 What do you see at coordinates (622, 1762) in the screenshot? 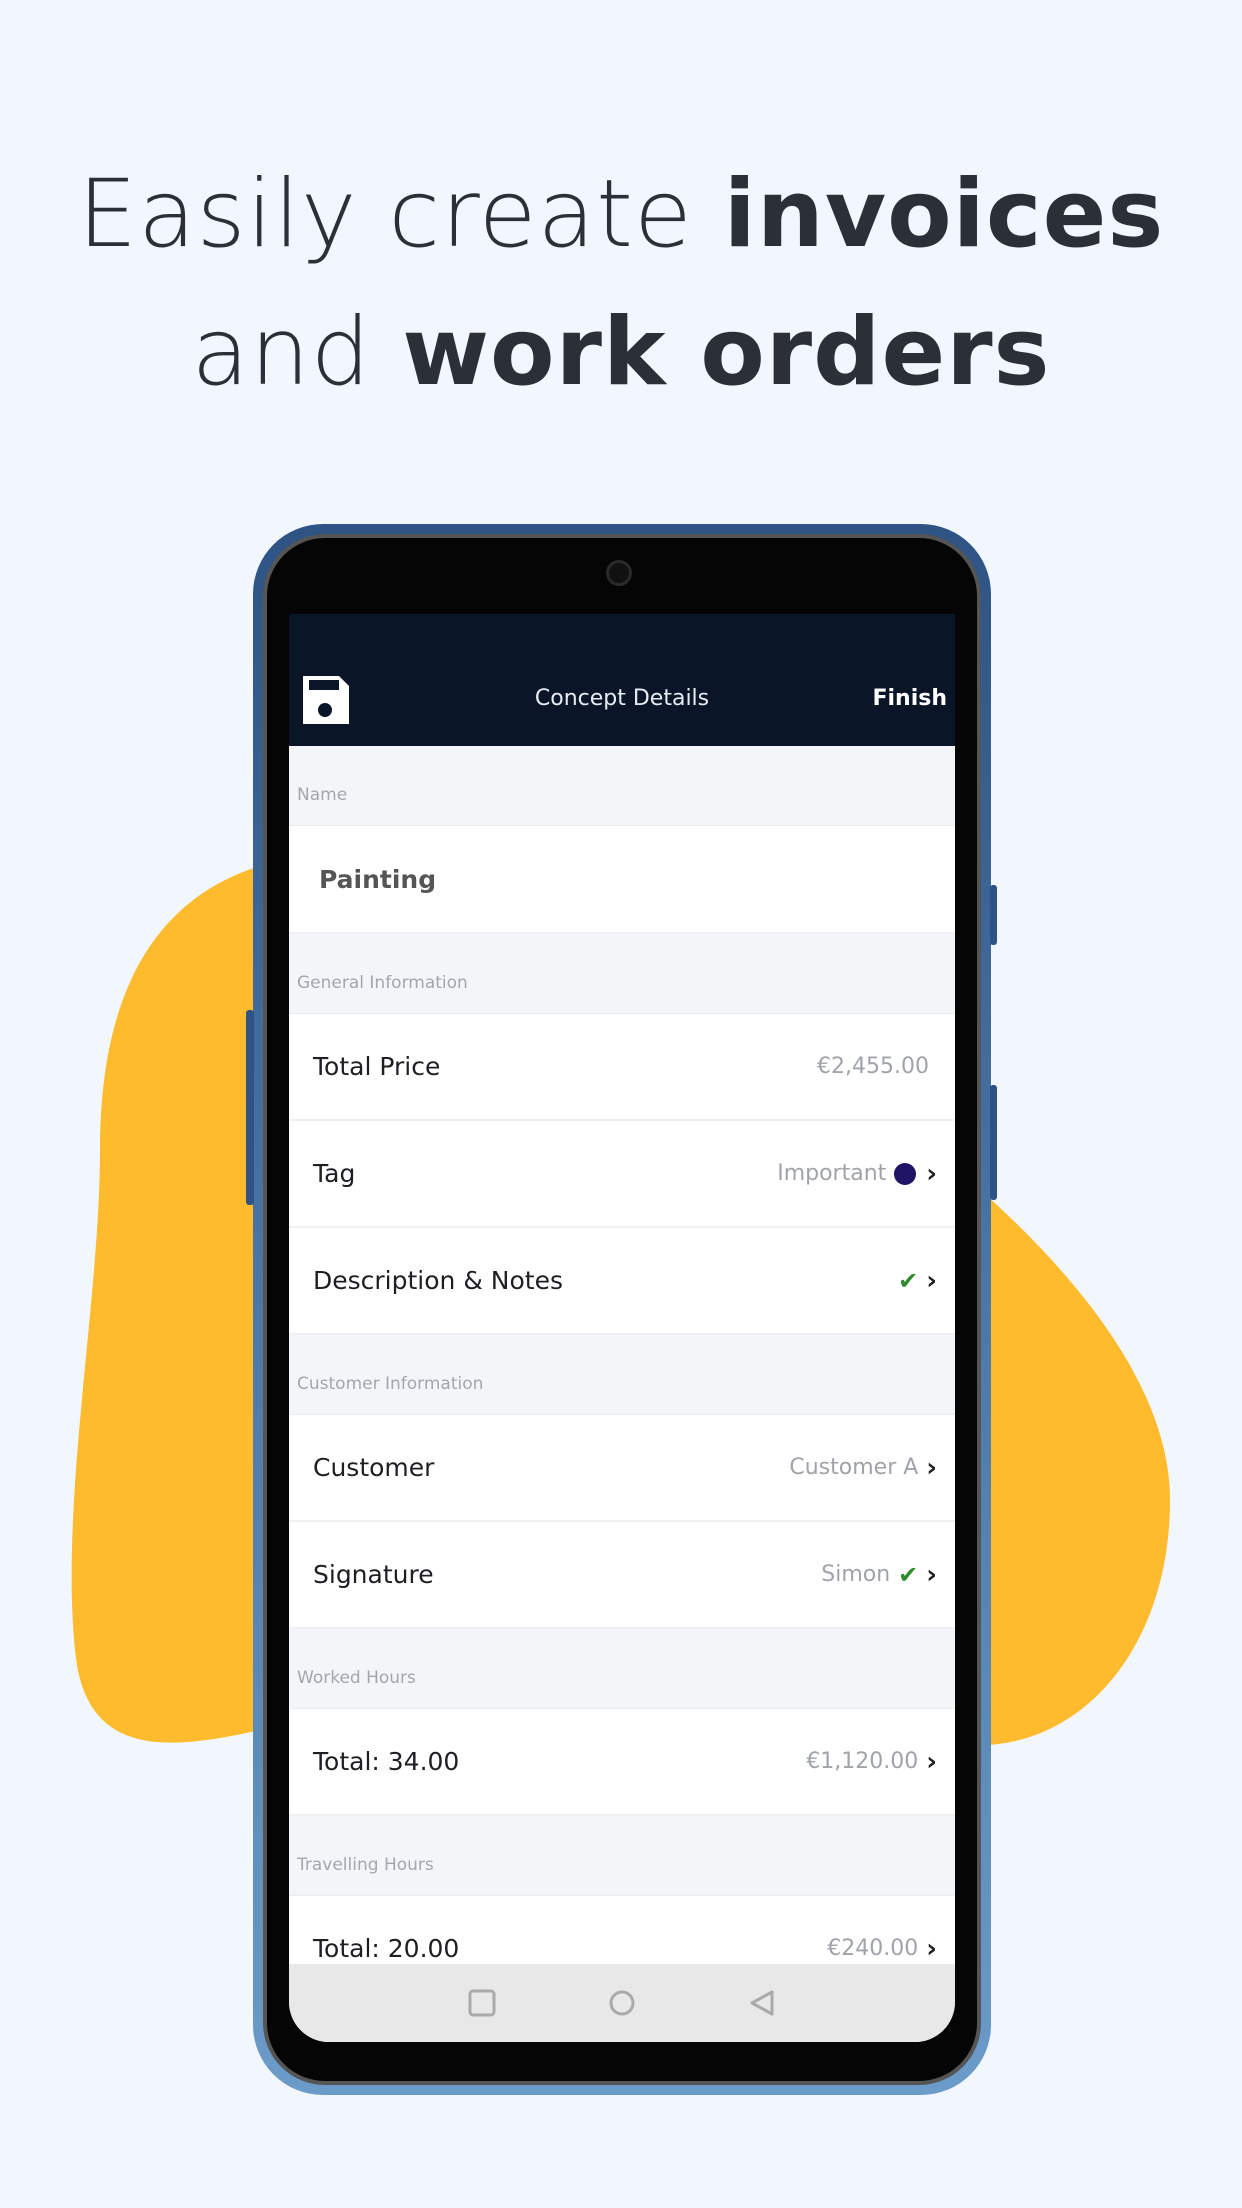
I see `worked-hours-row: Total: 34.00 €1,120.00 ›` at bounding box center [622, 1762].